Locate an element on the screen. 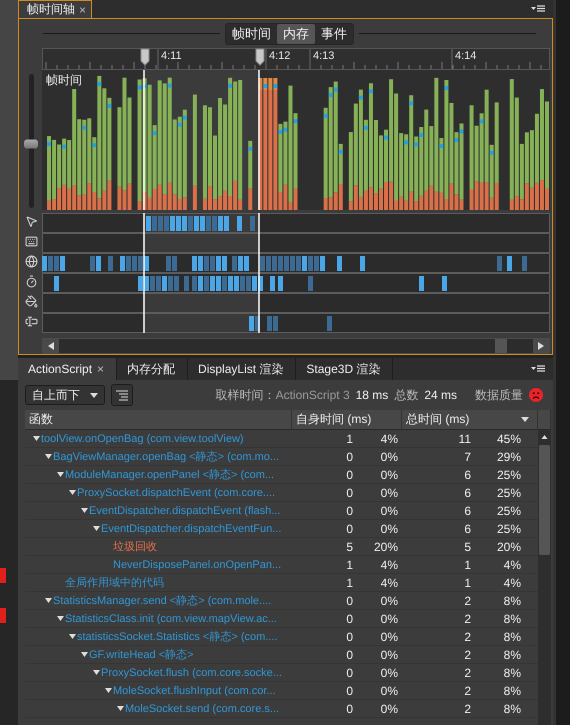  time-label: 4:13 is located at coordinates (323, 56).